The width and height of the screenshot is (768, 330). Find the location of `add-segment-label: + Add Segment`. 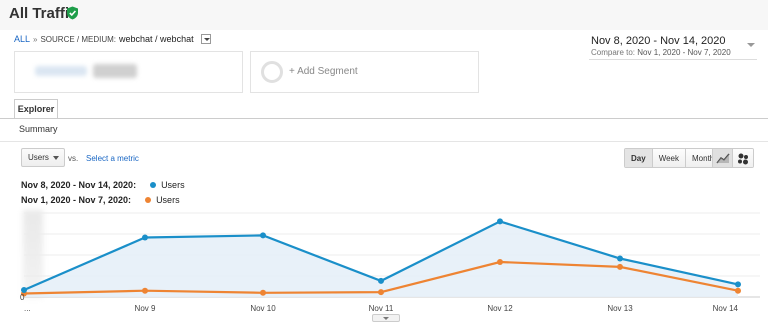

add-segment-label: + Add Segment is located at coordinates (323, 71).